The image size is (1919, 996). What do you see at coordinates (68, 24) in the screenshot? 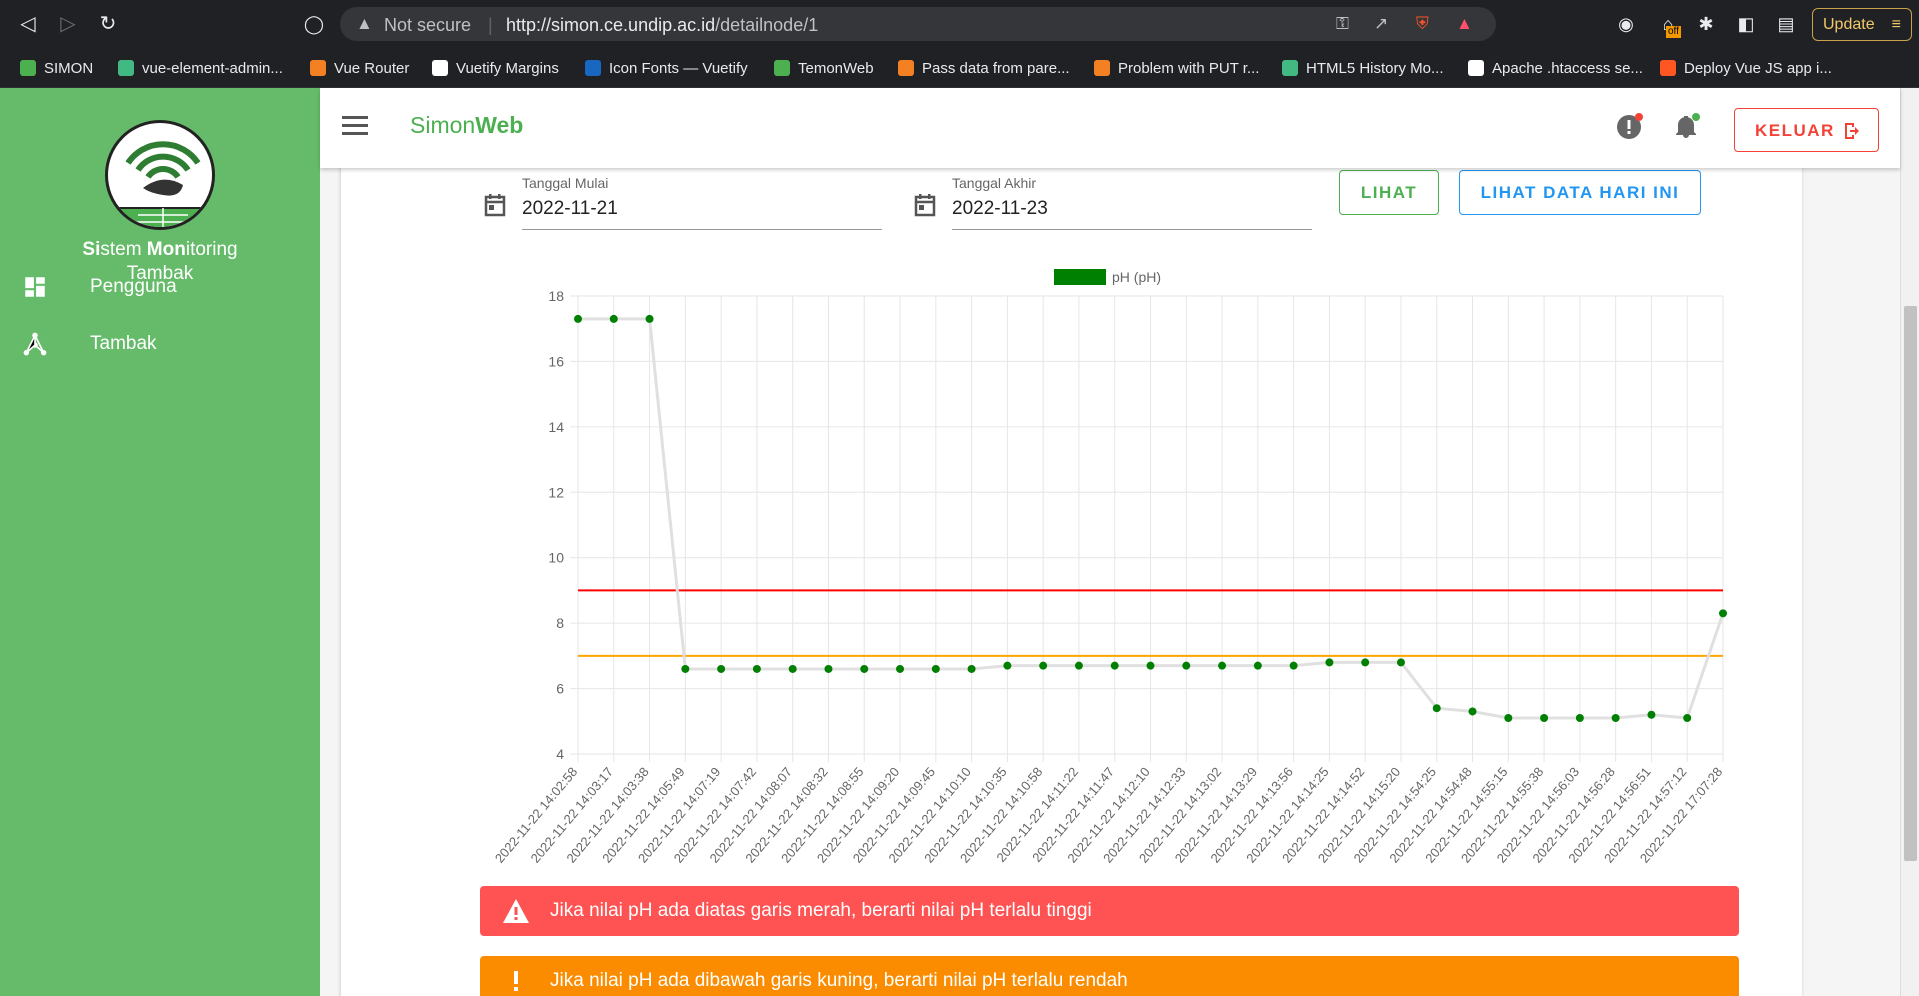
I see `forward-icon: ▷` at bounding box center [68, 24].